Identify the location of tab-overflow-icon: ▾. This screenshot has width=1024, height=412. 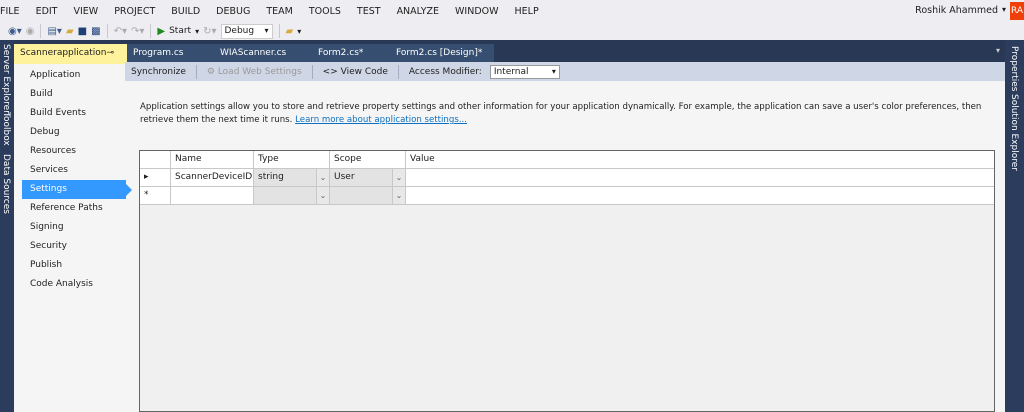
(998, 50).